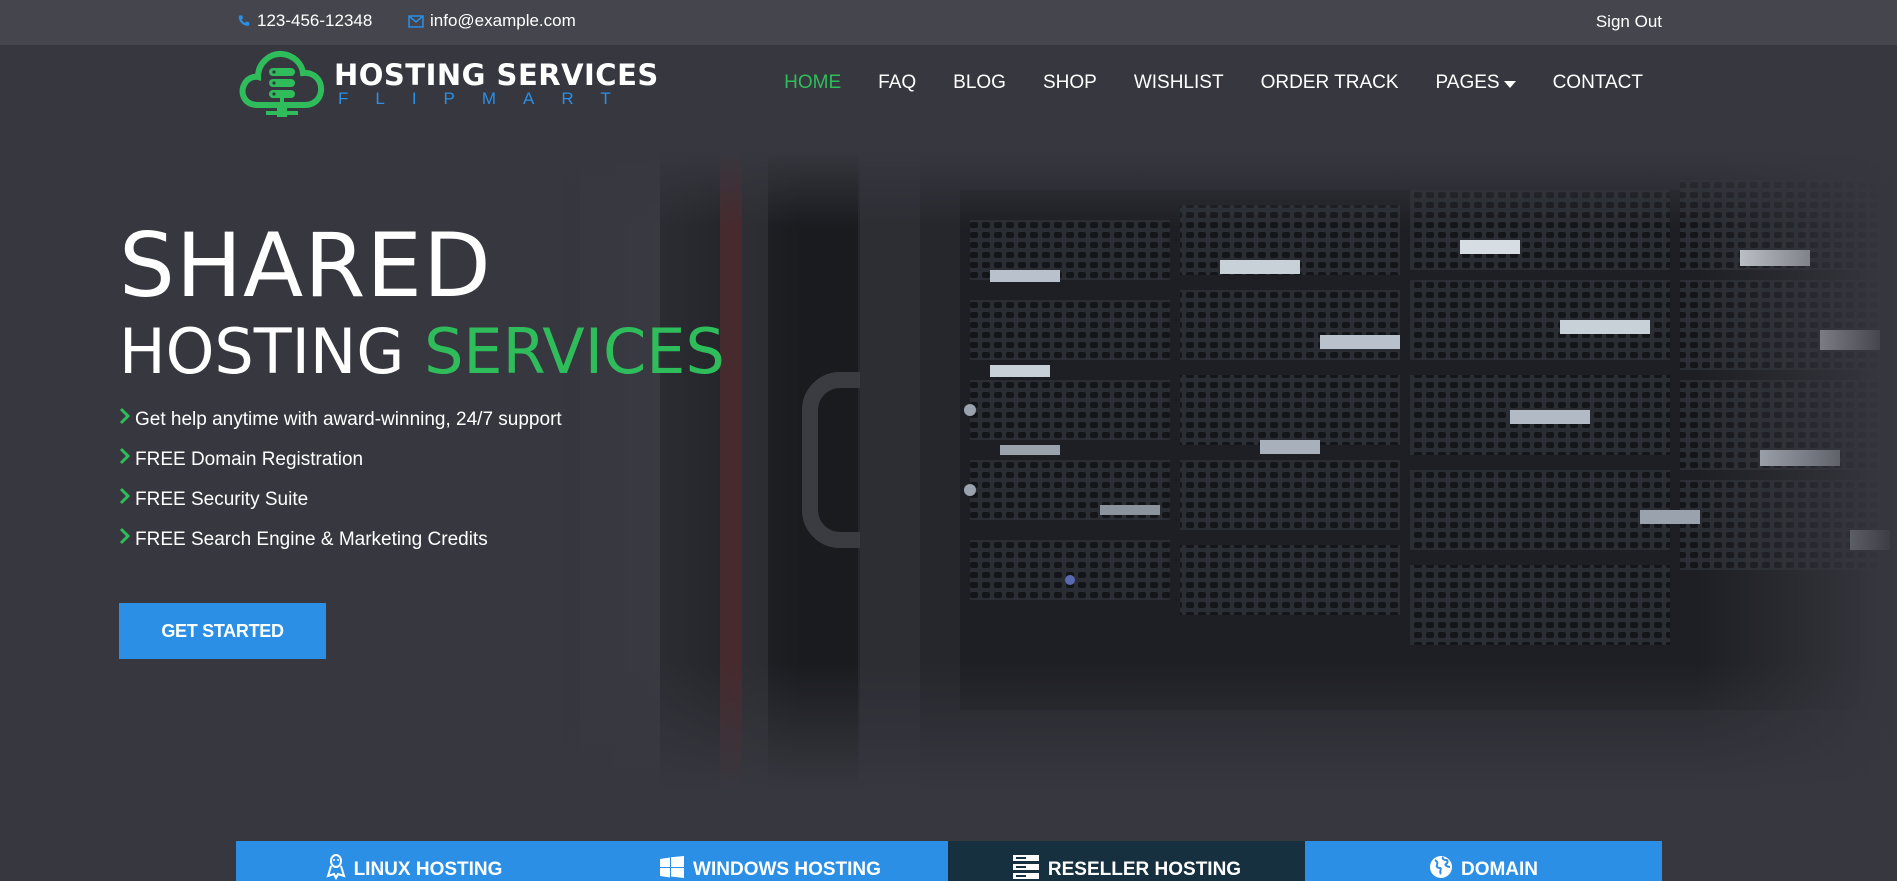  Describe the element at coordinates (787, 869) in the screenshot. I see `tab-label: WINDOWS HOSTING` at that location.